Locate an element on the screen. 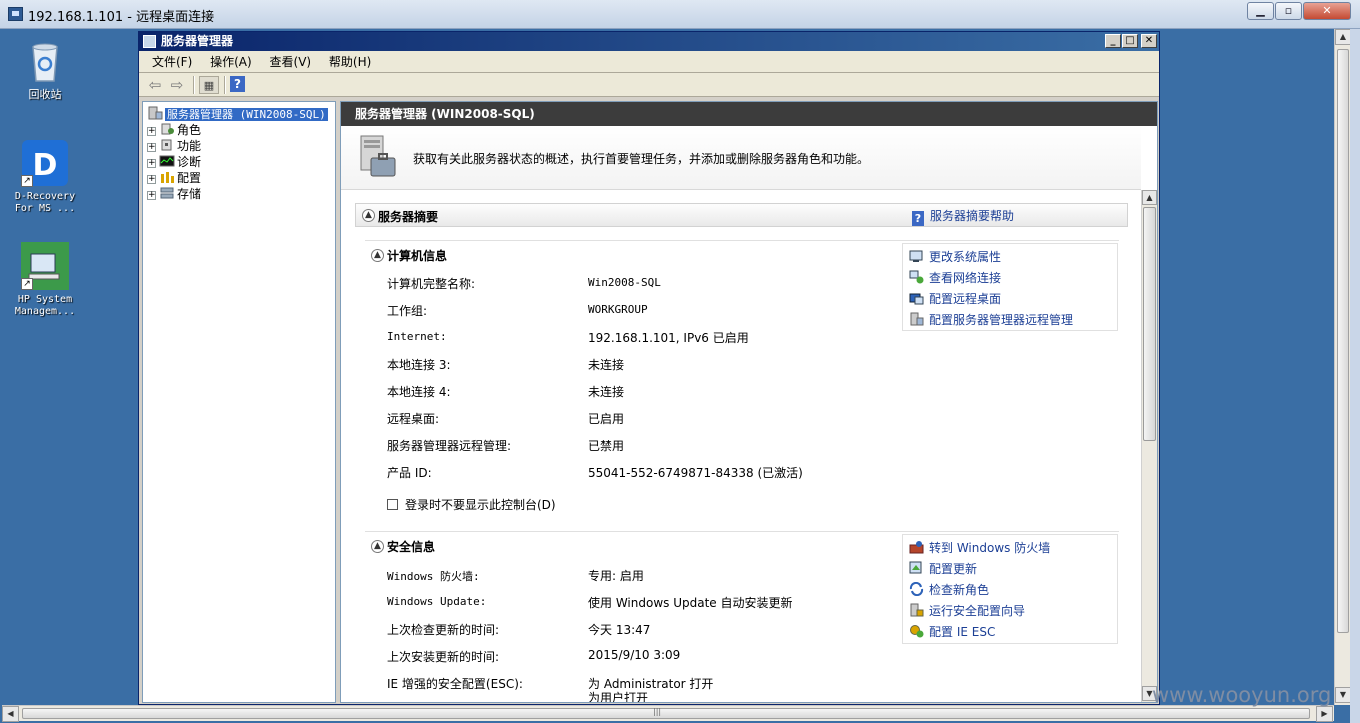 This screenshot has height=723, width=1360. window-maximize-button: □ is located at coordinates (1130, 41).